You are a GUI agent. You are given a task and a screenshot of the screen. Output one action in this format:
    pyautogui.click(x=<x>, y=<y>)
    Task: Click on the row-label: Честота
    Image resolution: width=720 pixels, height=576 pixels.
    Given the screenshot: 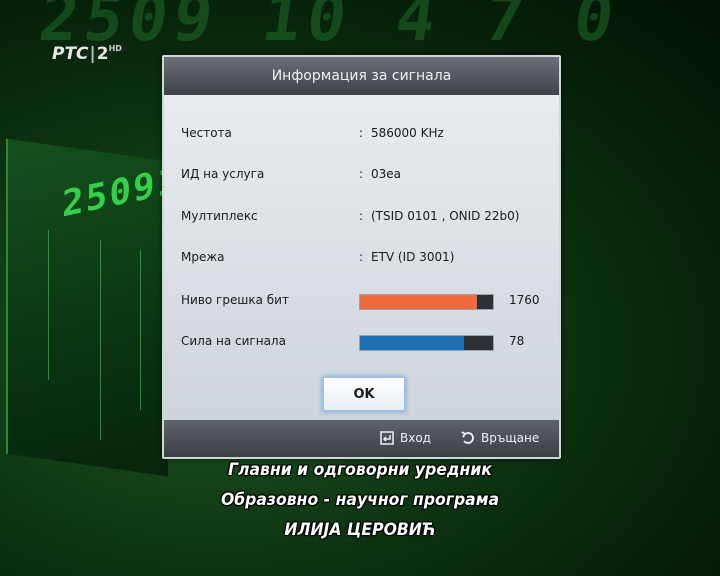 What is the action you would take?
    pyautogui.click(x=206, y=133)
    